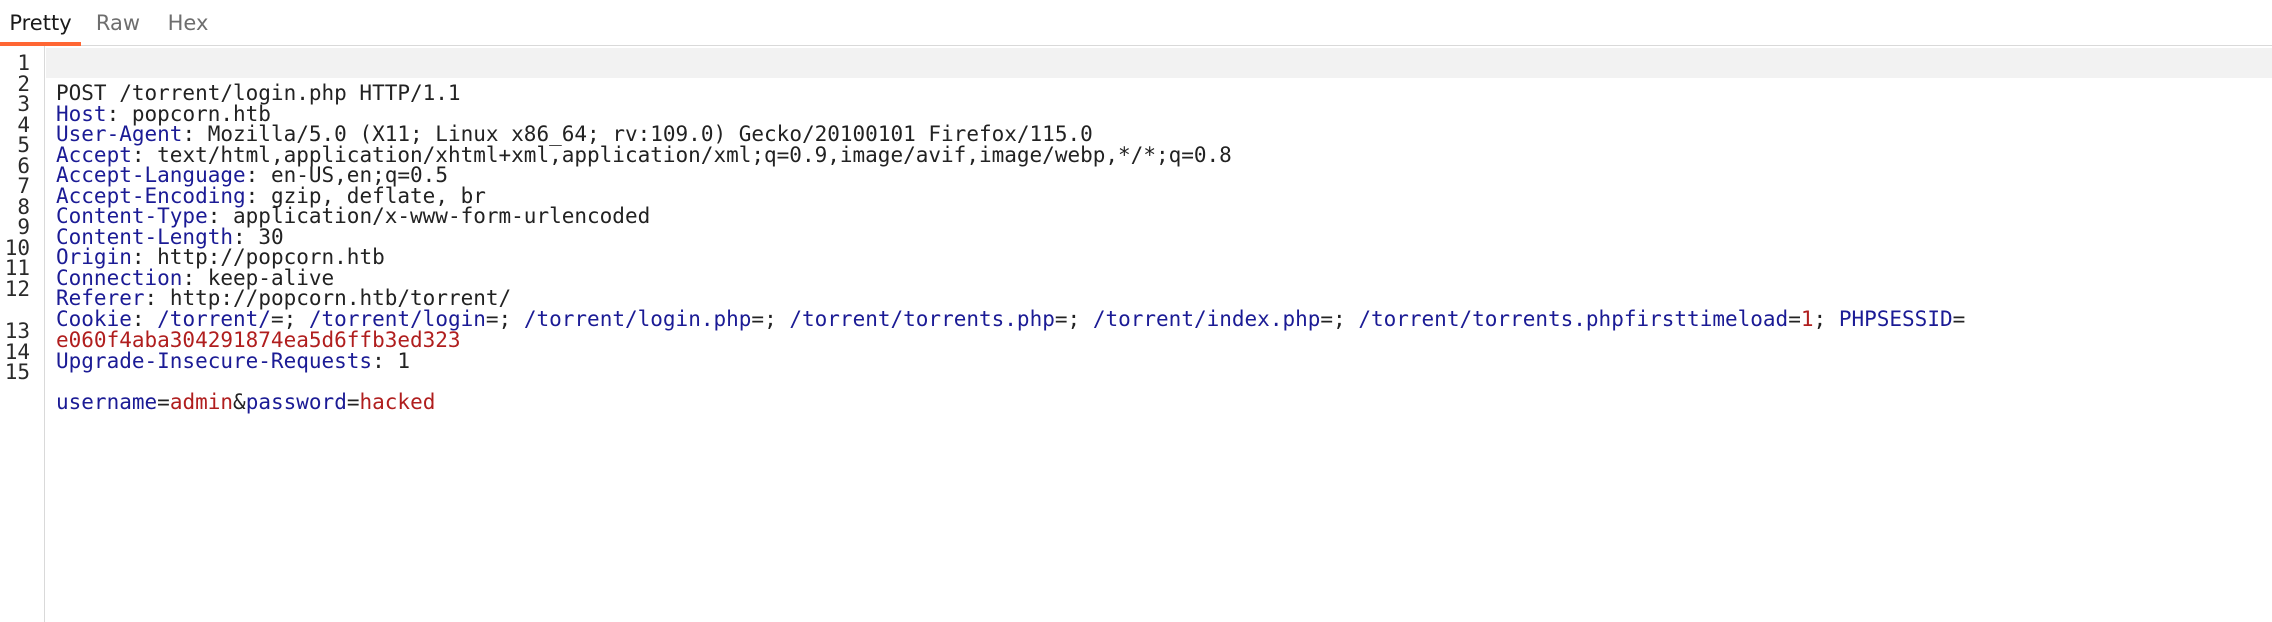 The height and width of the screenshot is (622, 2272). Describe the element at coordinates (118, 23) in the screenshot. I see `tab-raw: Raw` at that location.